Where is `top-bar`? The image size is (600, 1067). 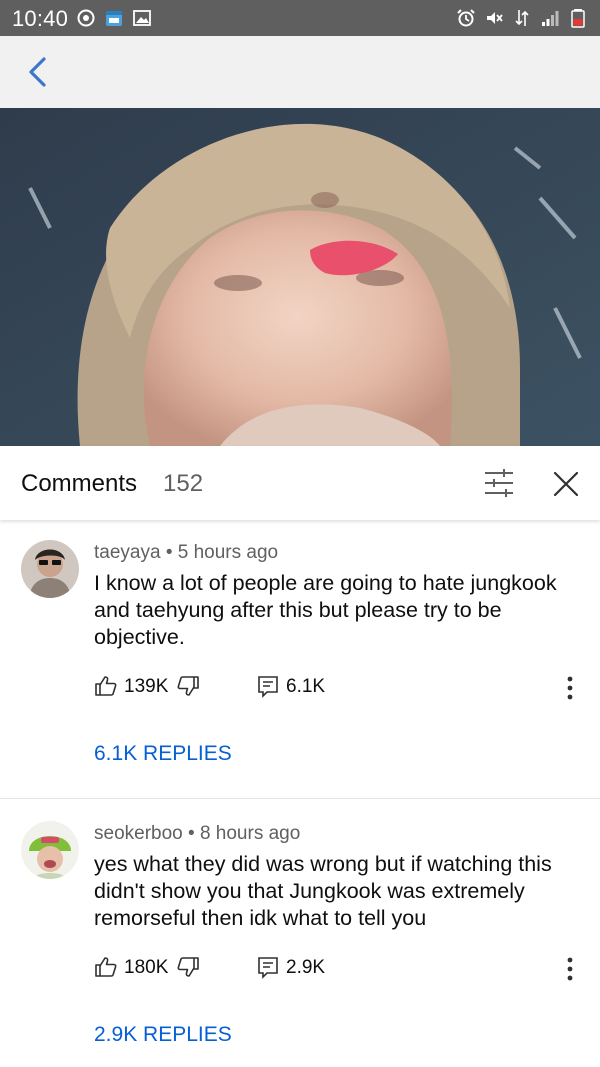 top-bar is located at coordinates (300, 72).